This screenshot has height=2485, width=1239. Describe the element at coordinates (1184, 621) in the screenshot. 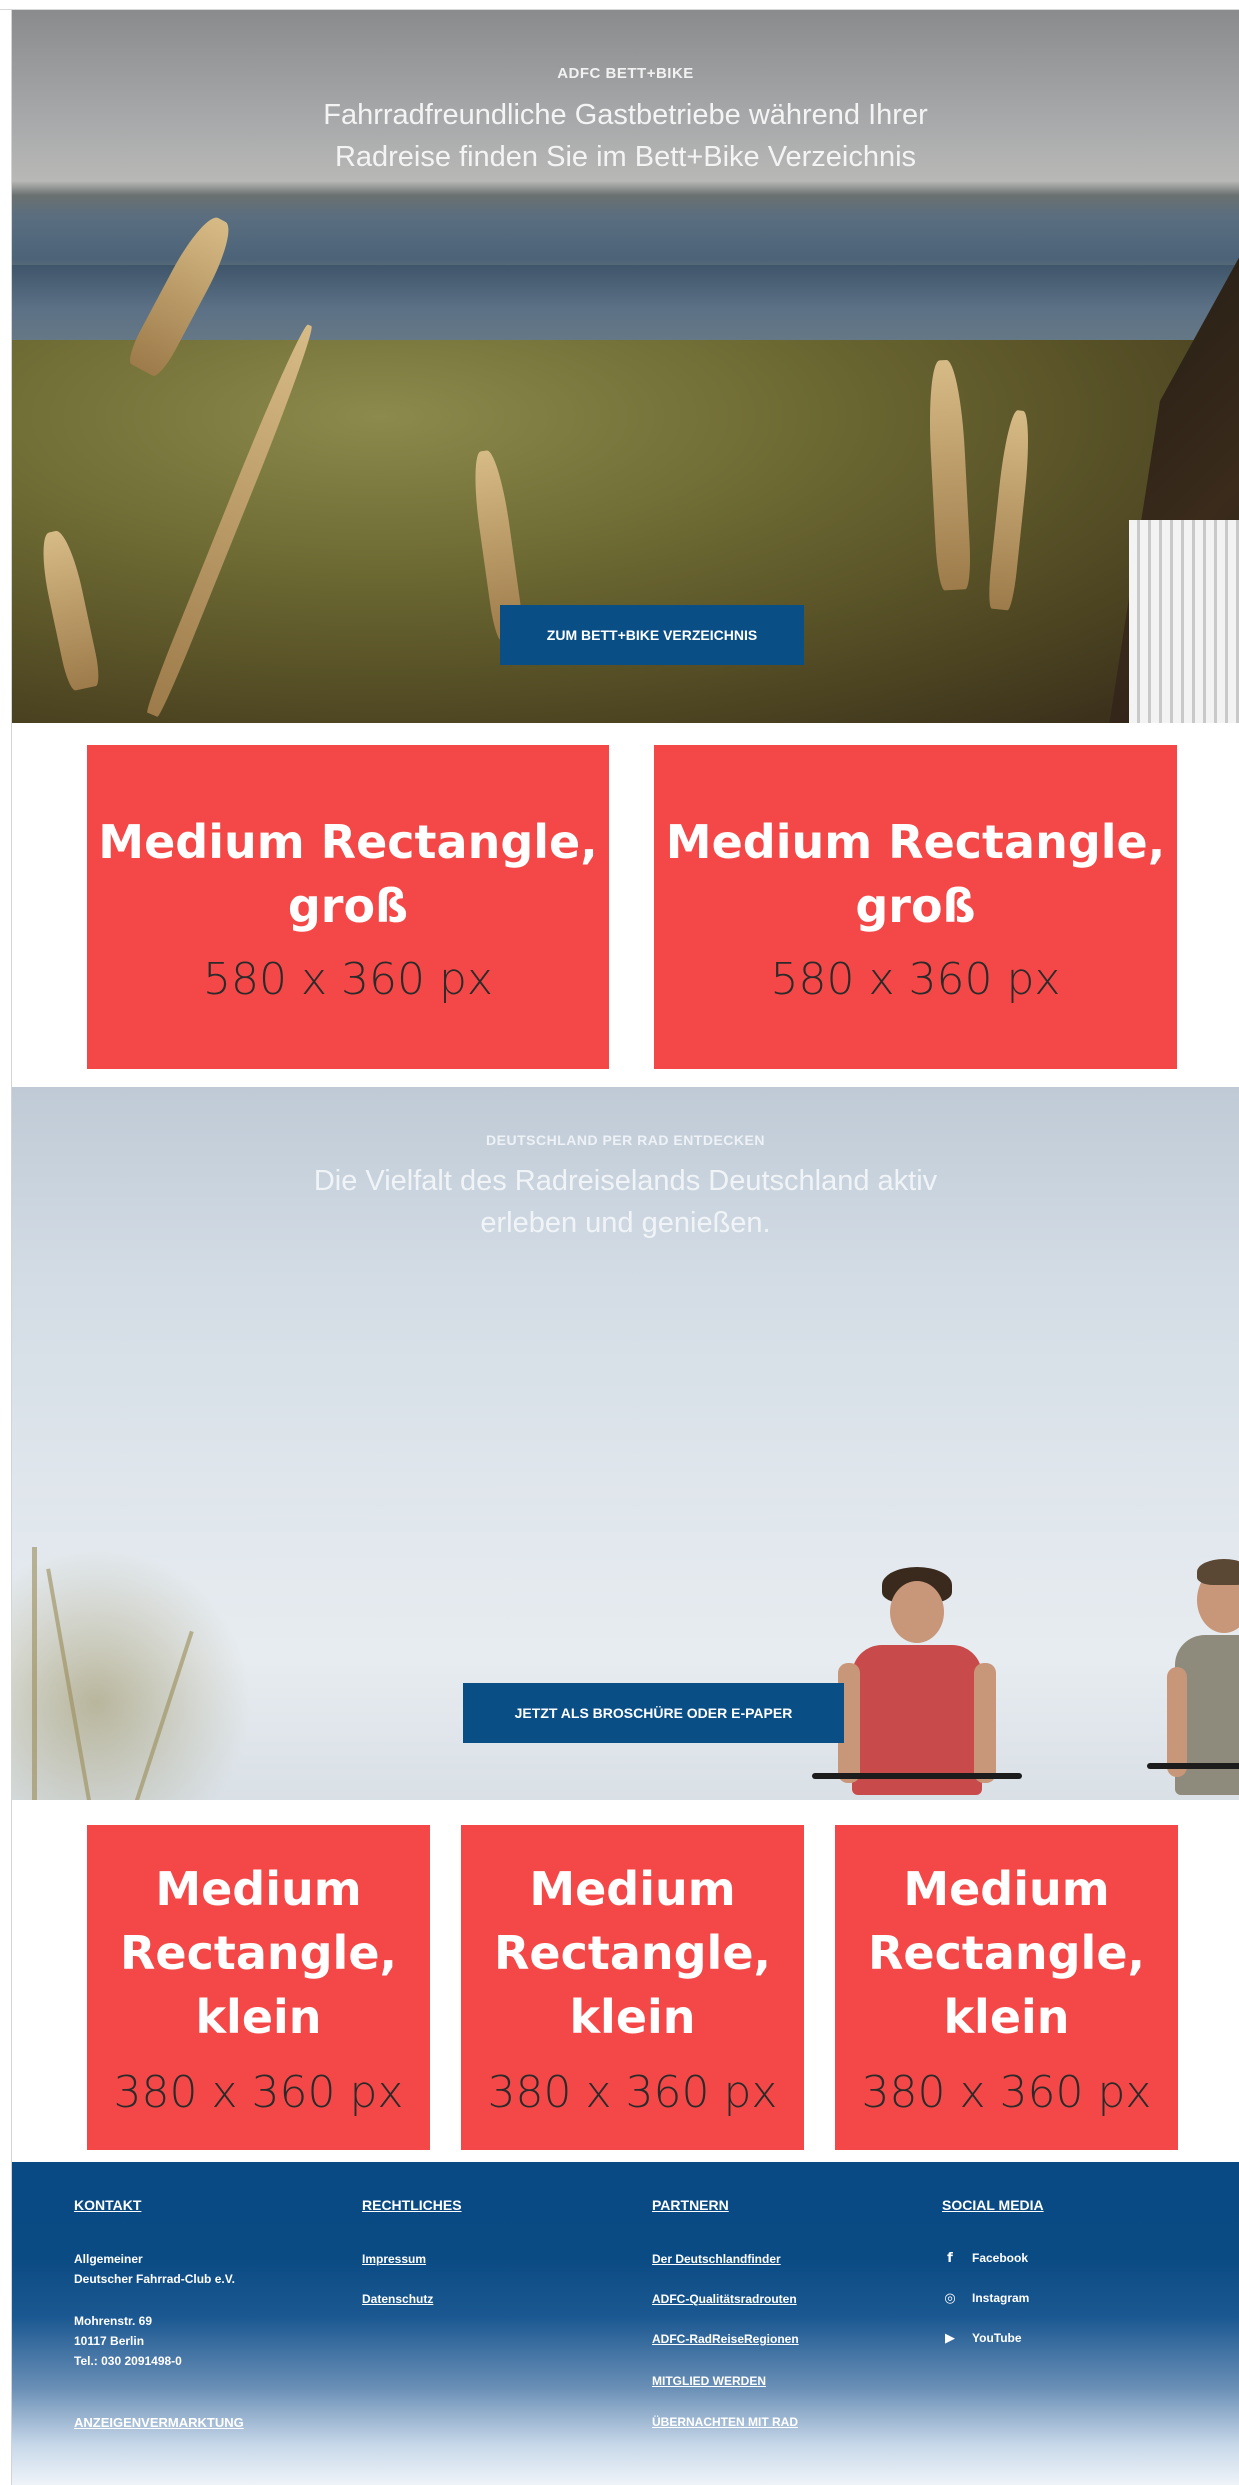

I see `house-wall` at that location.